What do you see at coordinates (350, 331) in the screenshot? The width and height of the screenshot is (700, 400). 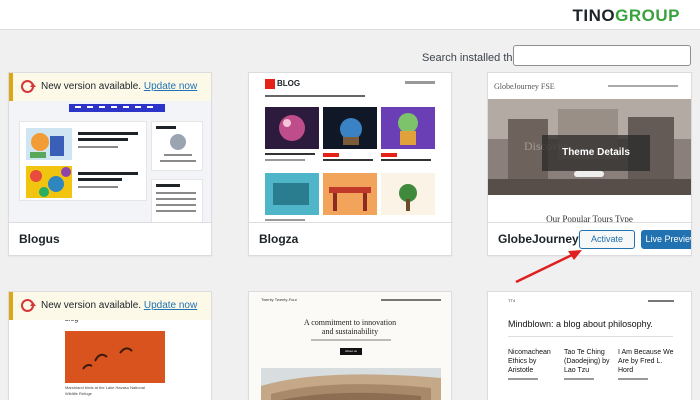 I see `card5-headline-2: and sustainability` at bounding box center [350, 331].